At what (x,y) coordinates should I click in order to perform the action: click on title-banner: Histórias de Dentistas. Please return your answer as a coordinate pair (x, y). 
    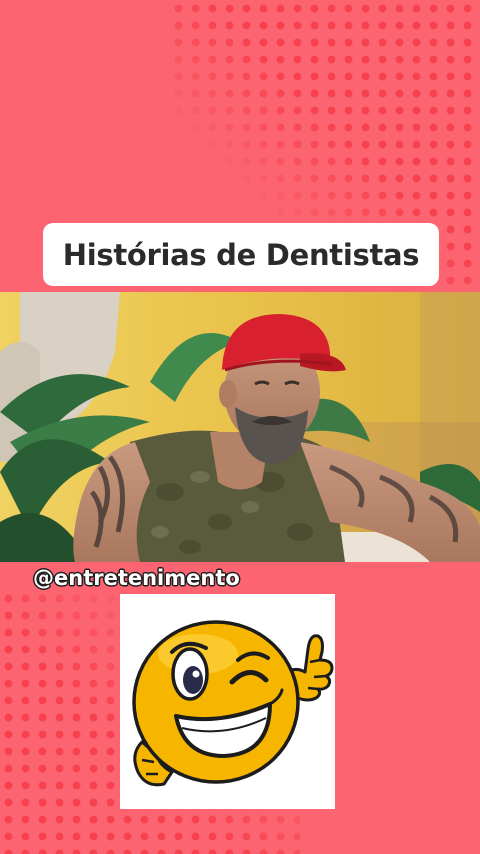
    Looking at the image, I should click on (241, 254).